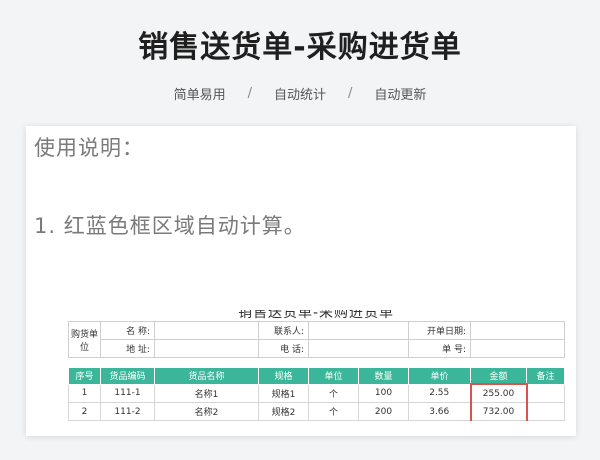 The width and height of the screenshot is (600, 460). I want to click on name-value, so click(206, 330).